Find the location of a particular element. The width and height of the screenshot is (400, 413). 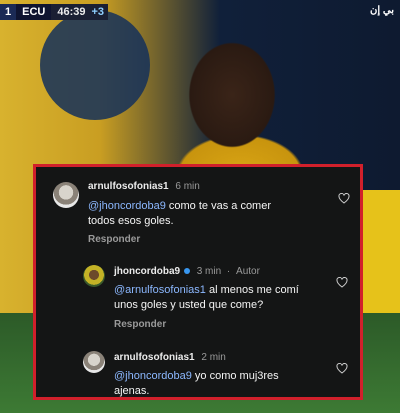

comment-time: 6 min is located at coordinates (187, 186).